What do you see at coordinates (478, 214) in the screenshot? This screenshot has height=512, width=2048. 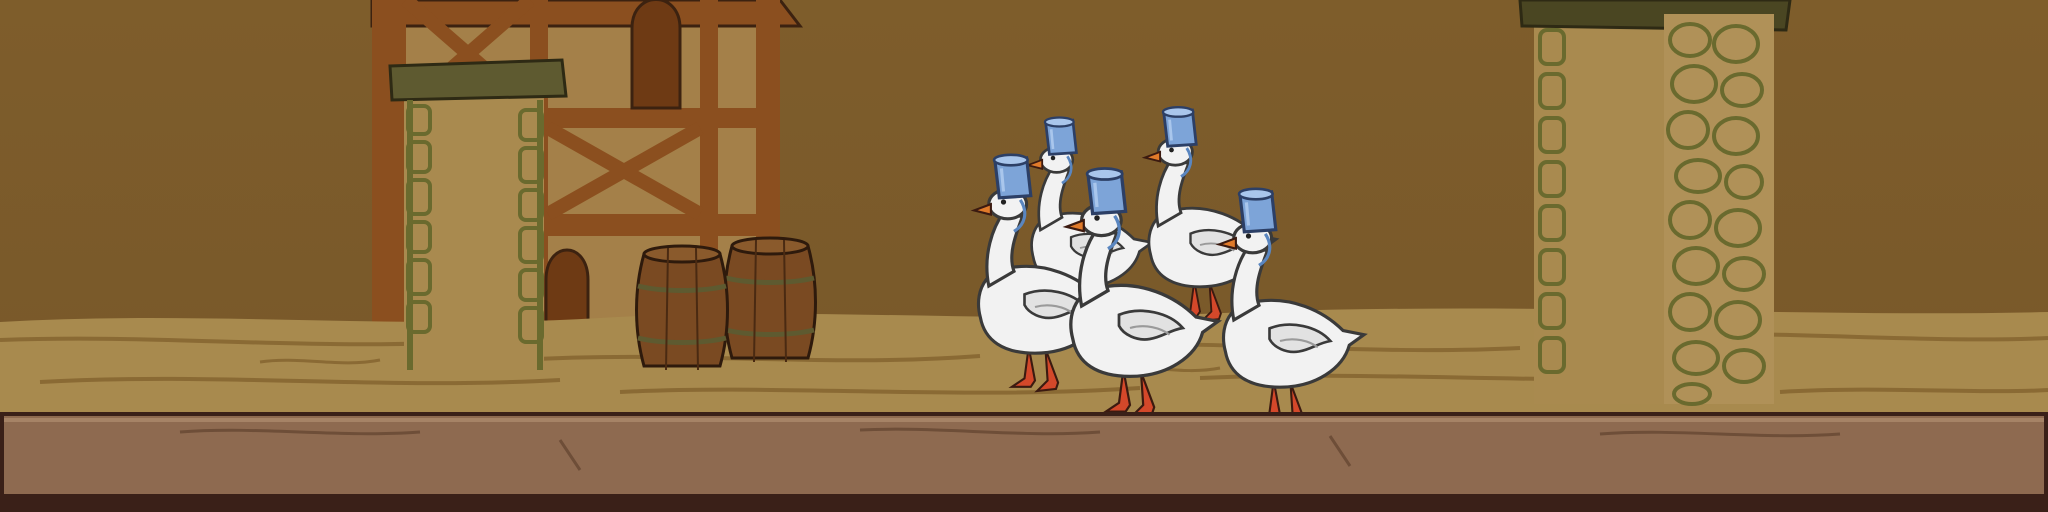 I see `stone-pillar-left` at bounding box center [478, 214].